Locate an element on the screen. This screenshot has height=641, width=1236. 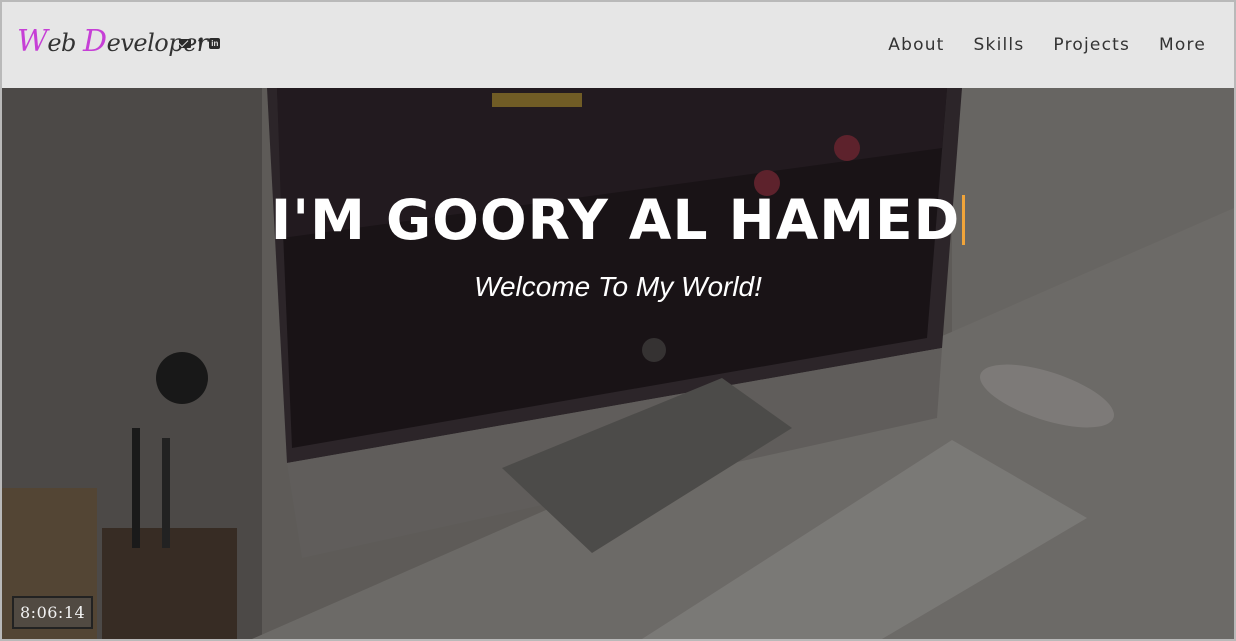
typing-cursor is located at coordinates (964, 220).